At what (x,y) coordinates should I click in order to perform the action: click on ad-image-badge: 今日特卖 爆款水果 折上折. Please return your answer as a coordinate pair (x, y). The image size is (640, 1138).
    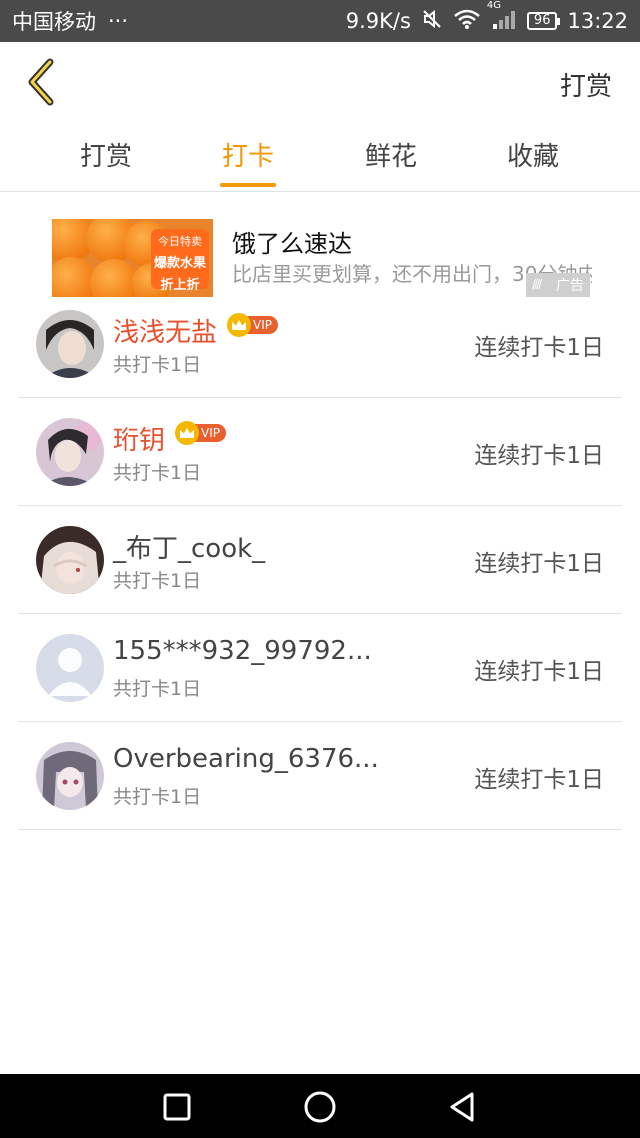
    Looking at the image, I should click on (180, 261).